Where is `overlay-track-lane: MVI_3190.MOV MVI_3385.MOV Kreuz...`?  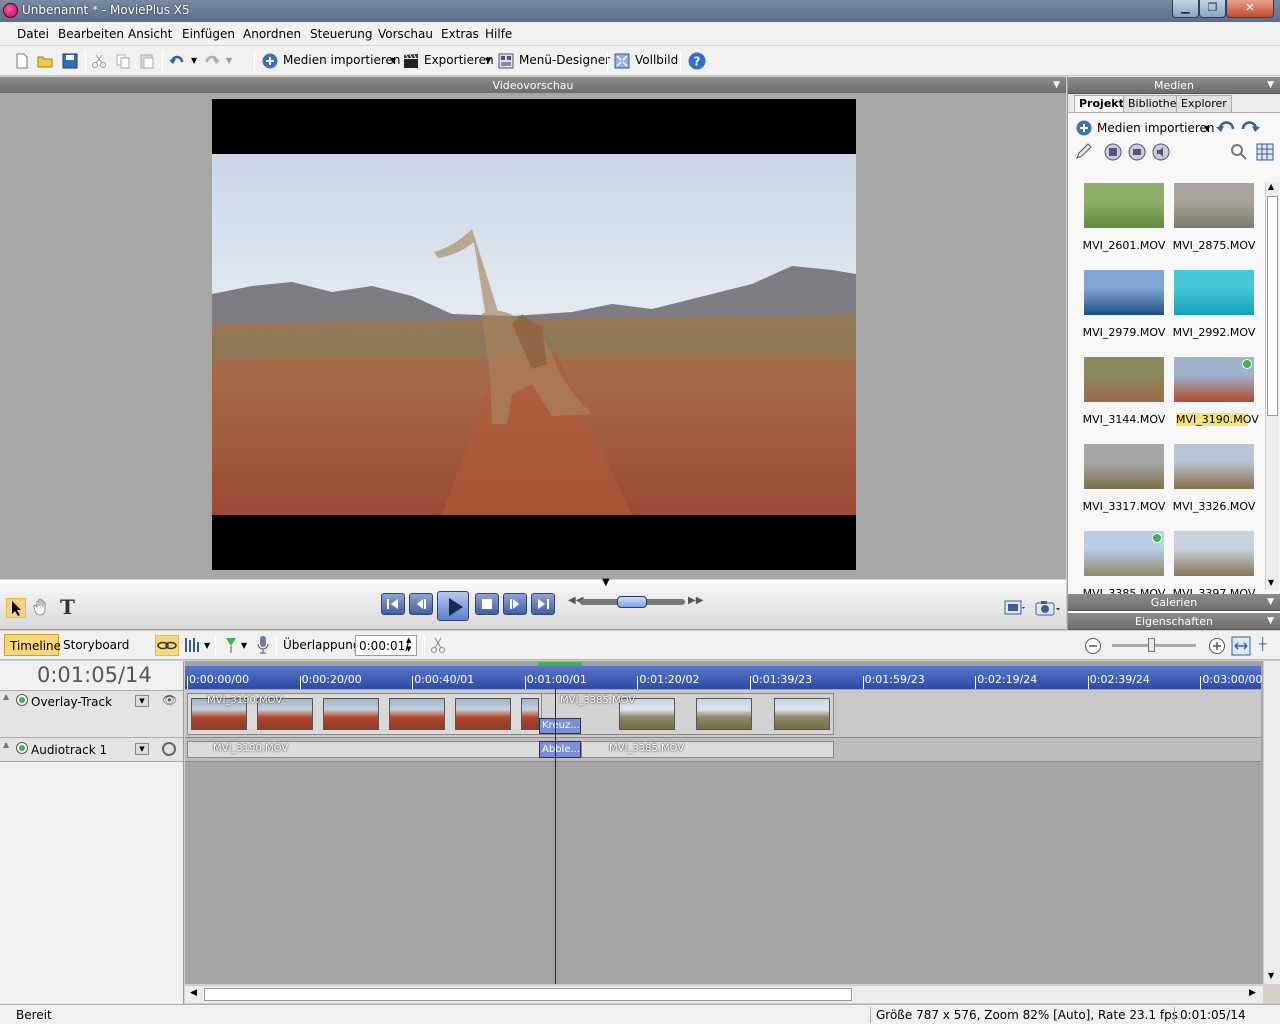 overlay-track-lane: MVI_3190.MOV MVI_3385.MOV Kreuz... is located at coordinates (723, 714).